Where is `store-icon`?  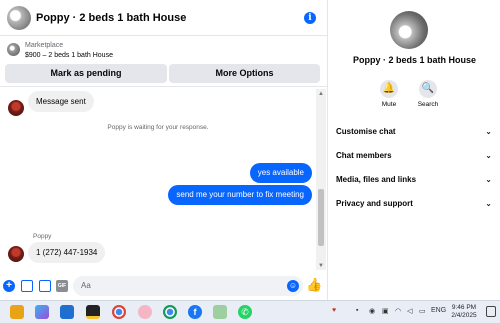
store-icon is located at coordinates (67, 312).